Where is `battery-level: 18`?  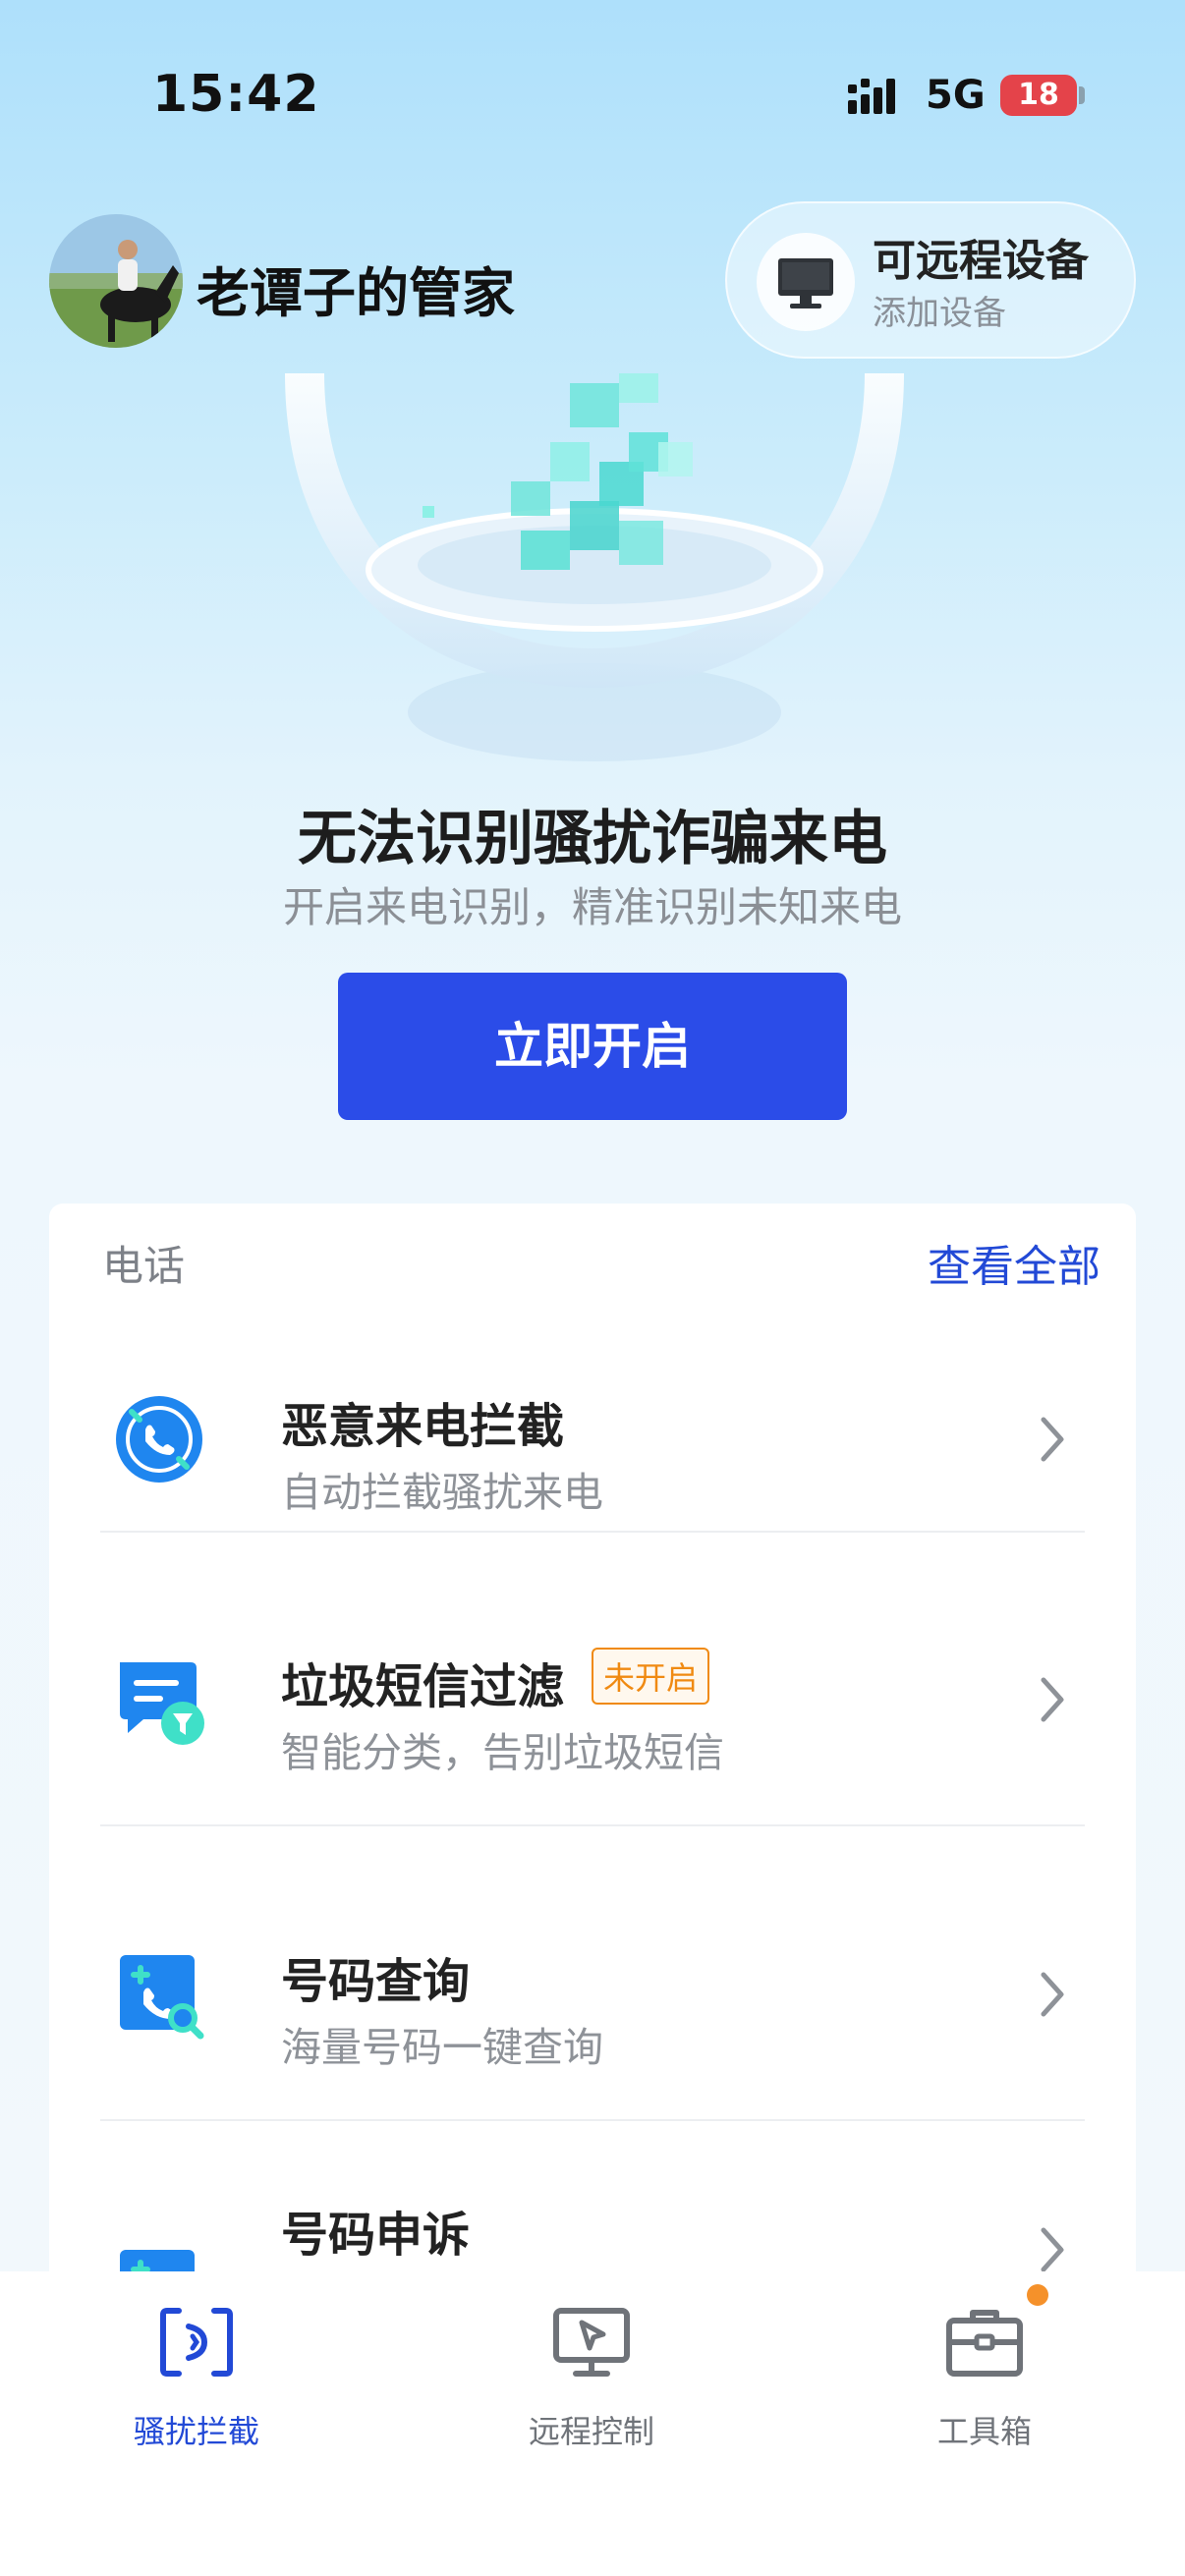 battery-level: 18 is located at coordinates (1038, 95).